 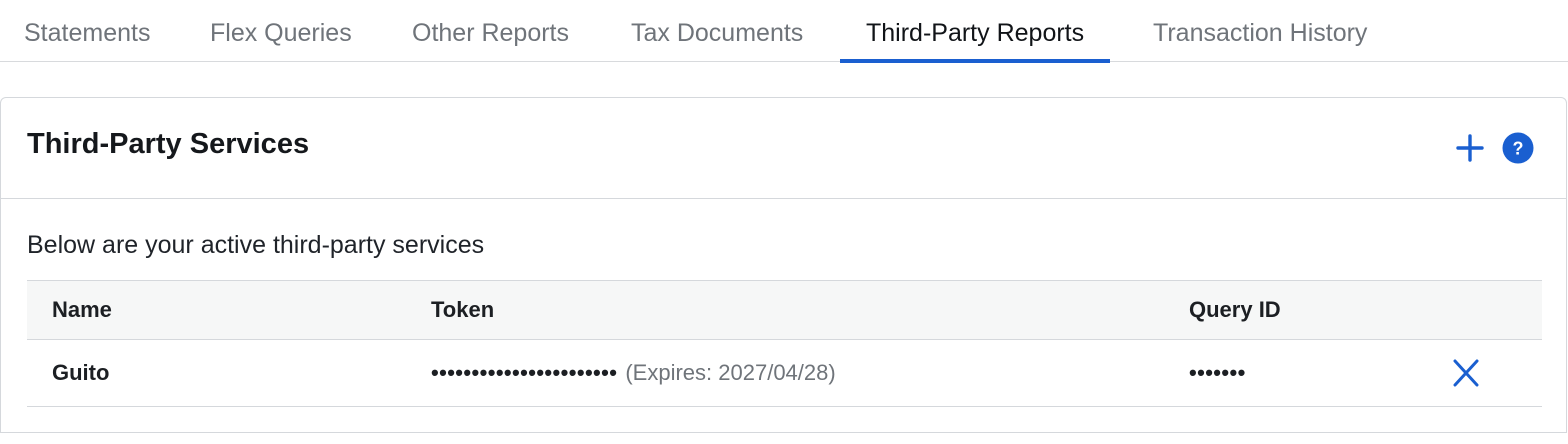 What do you see at coordinates (1235, 309) in the screenshot?
I see `column-header-query-id: Query ID` at bounding box center [1235, 309].